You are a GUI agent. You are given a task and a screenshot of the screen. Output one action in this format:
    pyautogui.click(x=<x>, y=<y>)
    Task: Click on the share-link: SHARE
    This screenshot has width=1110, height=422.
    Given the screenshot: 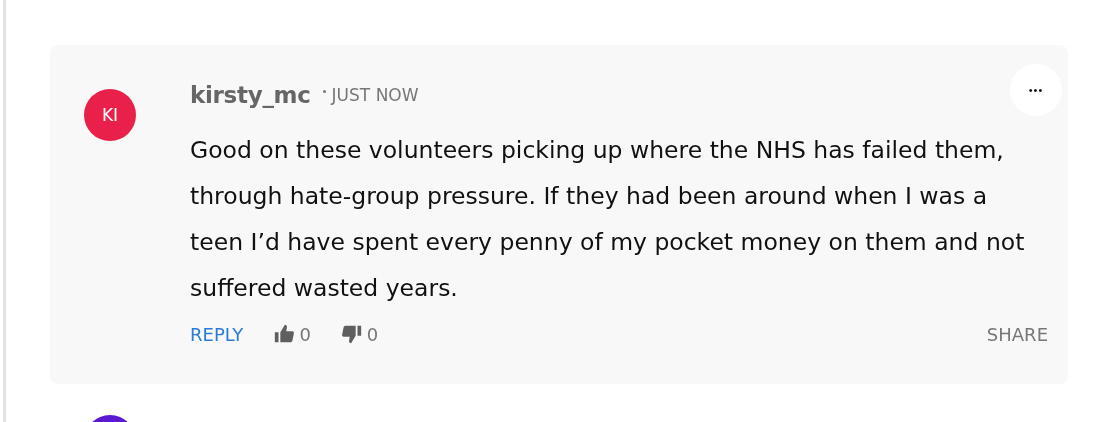 What is the action you would take?
    pyautogui.click(x=1017, y=334)
    